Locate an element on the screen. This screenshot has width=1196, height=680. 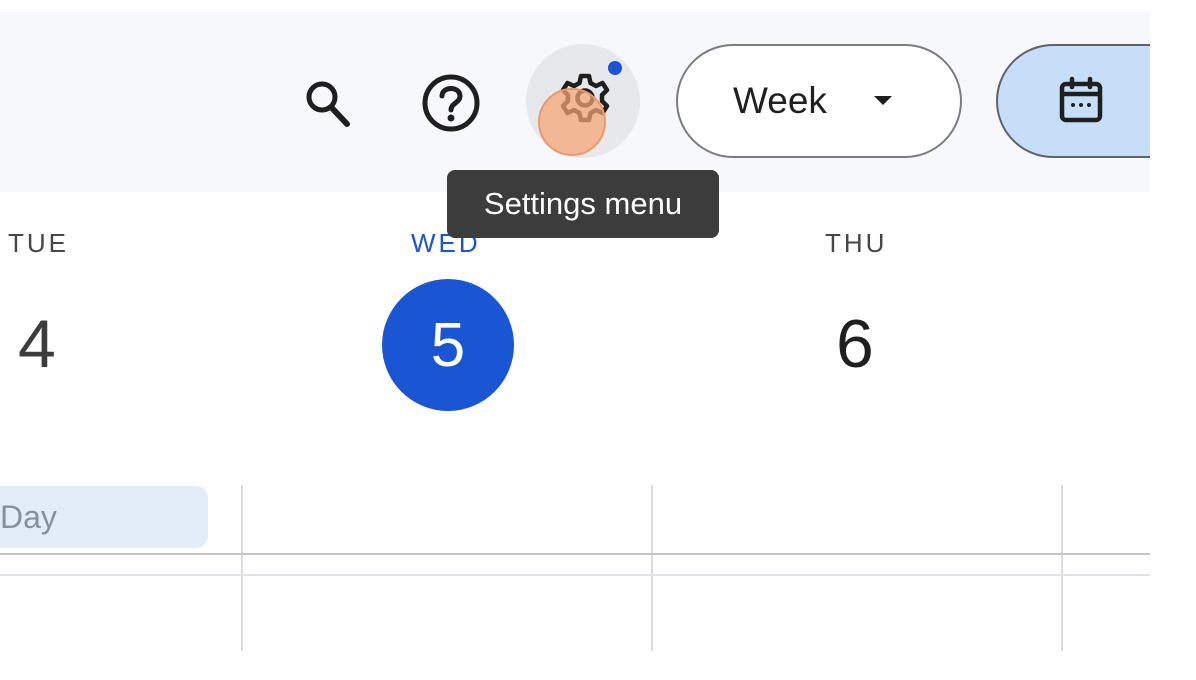
help-button is located at coordinates (451, 103).